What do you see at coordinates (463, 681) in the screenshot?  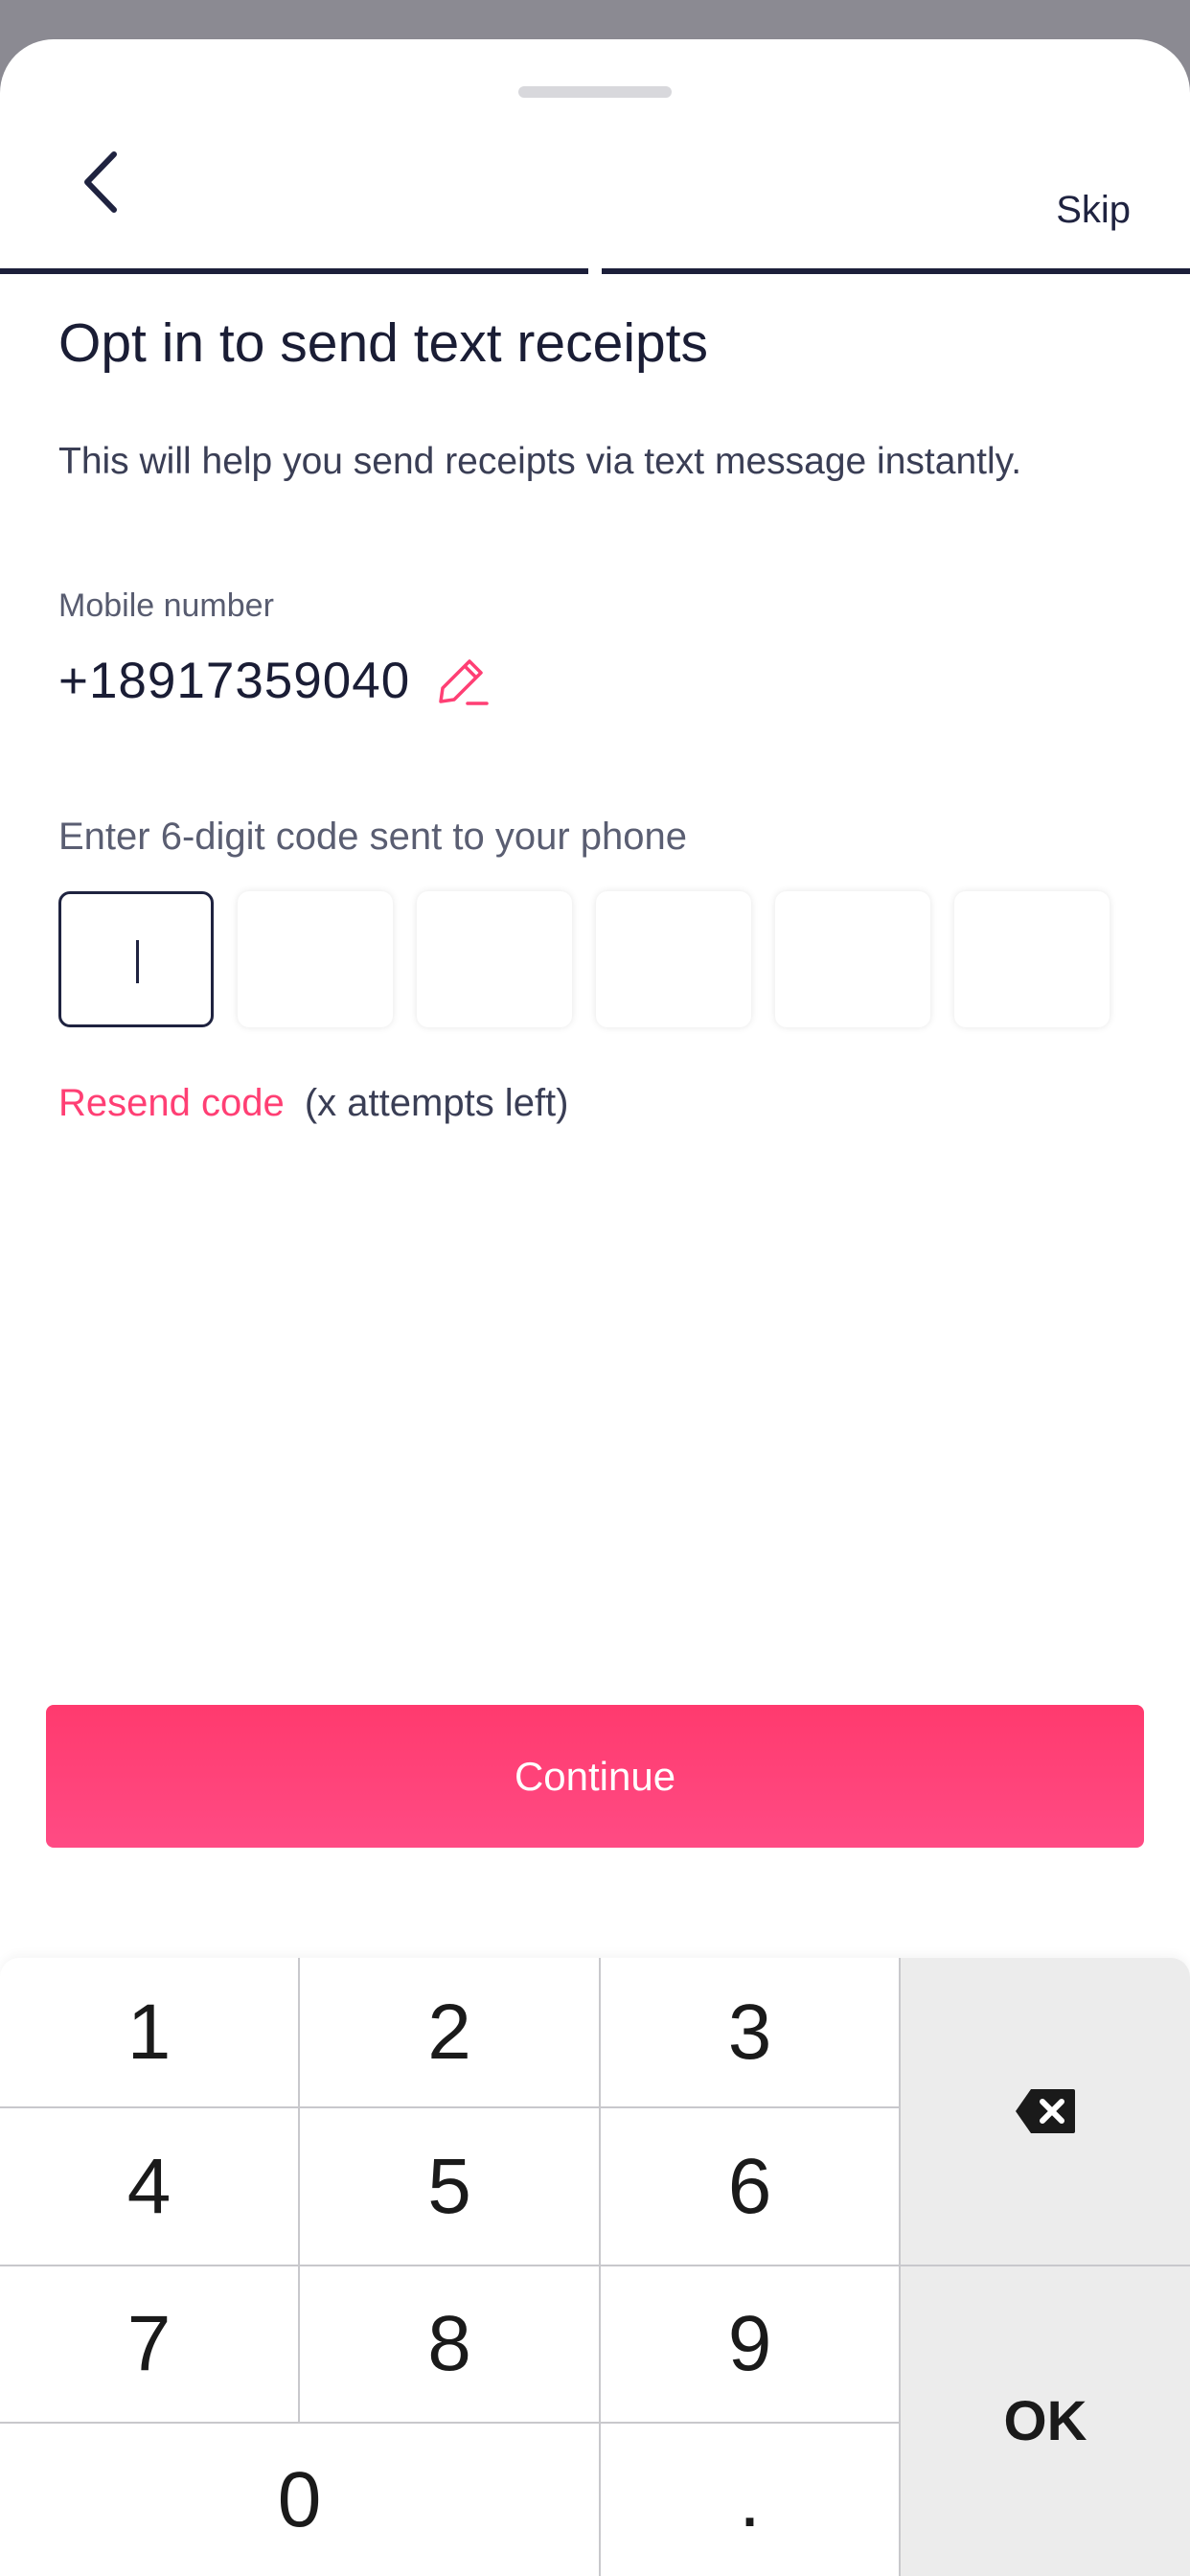 I see `pencil-edit-icon` at bounding box center [463, 681].